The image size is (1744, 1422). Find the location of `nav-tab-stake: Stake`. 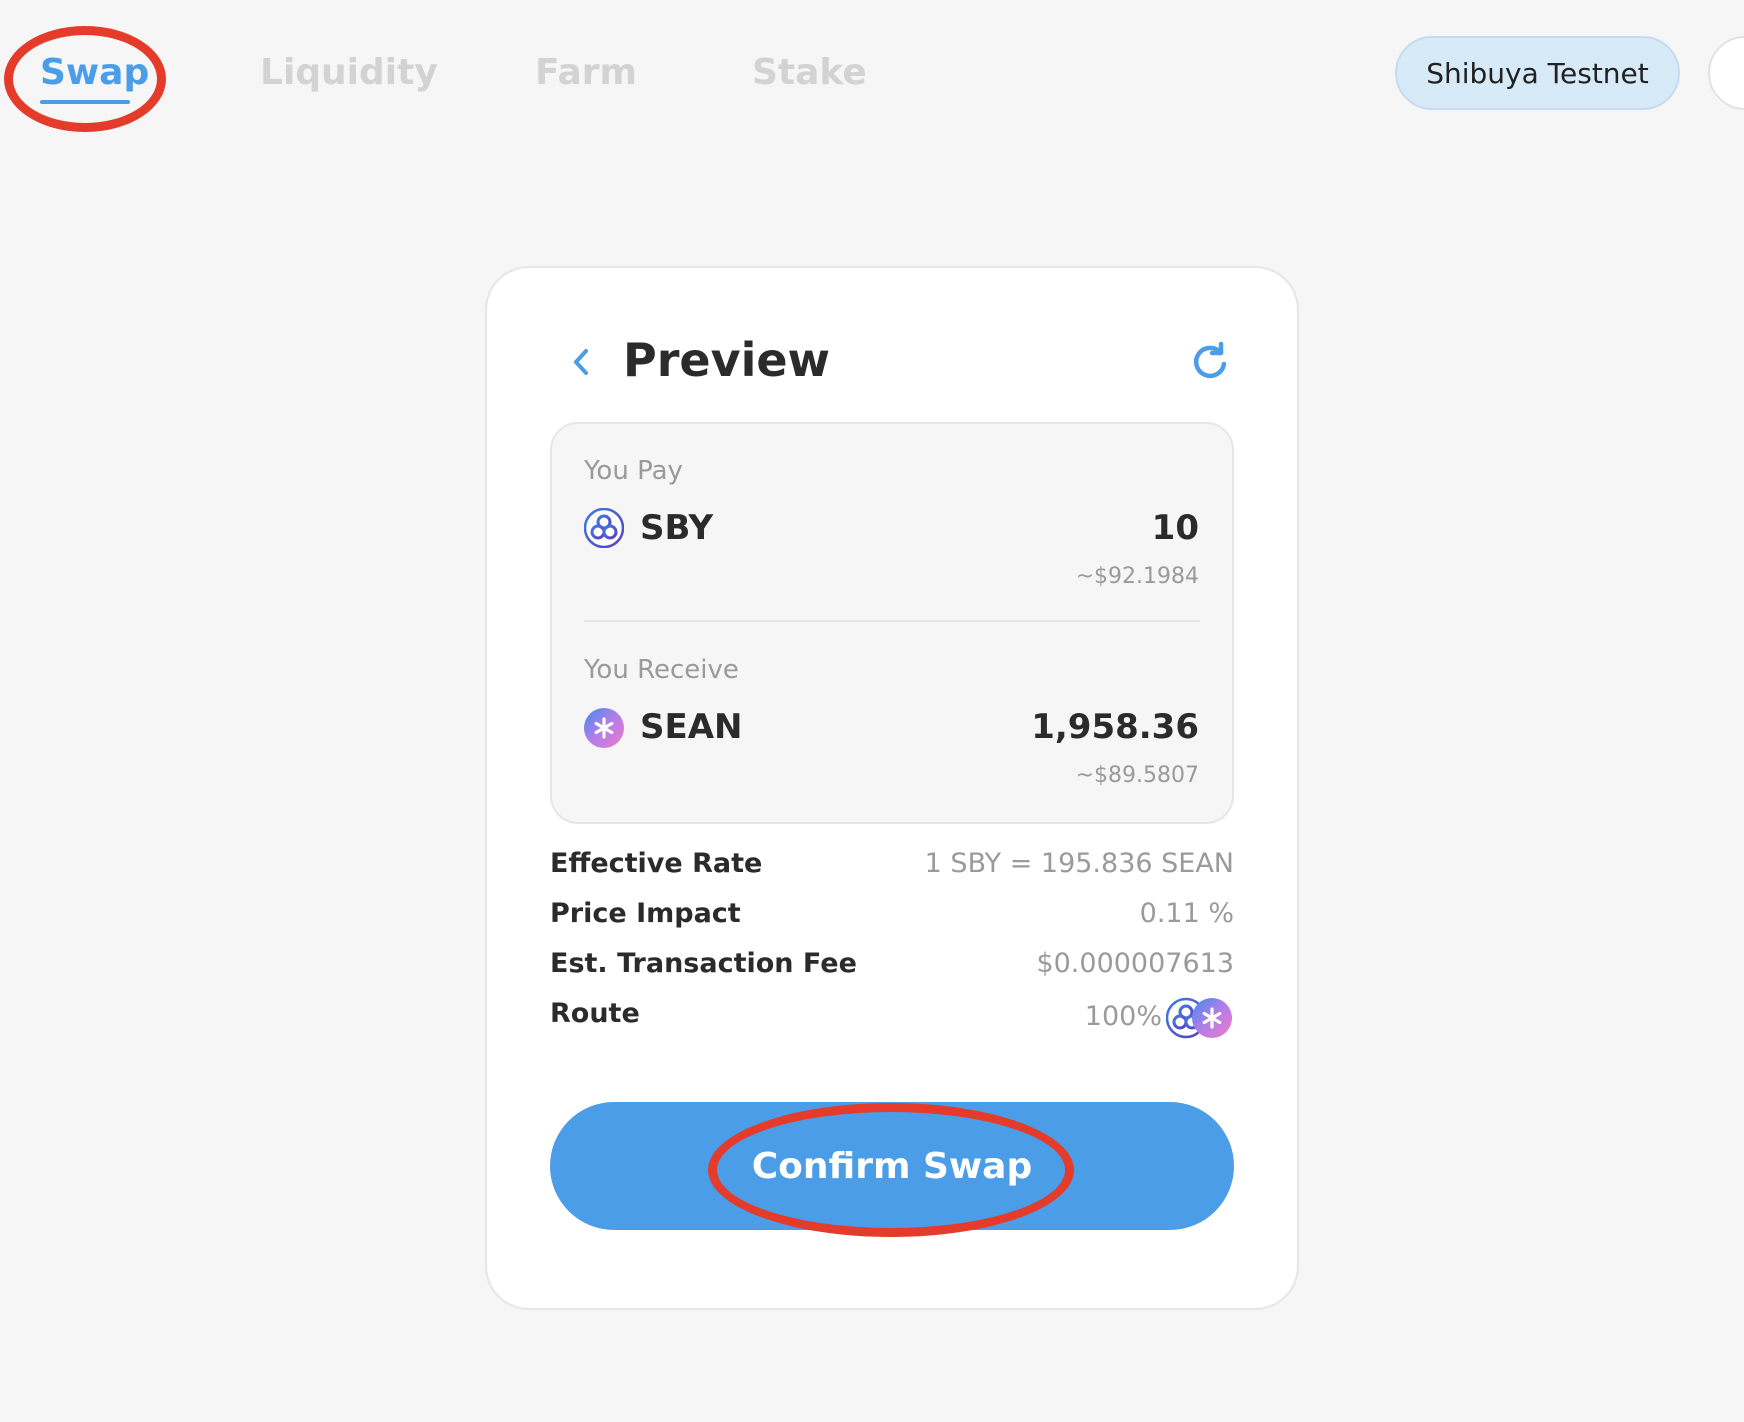

nav-tab-stake: Stake is located at coordinates (809, 72).